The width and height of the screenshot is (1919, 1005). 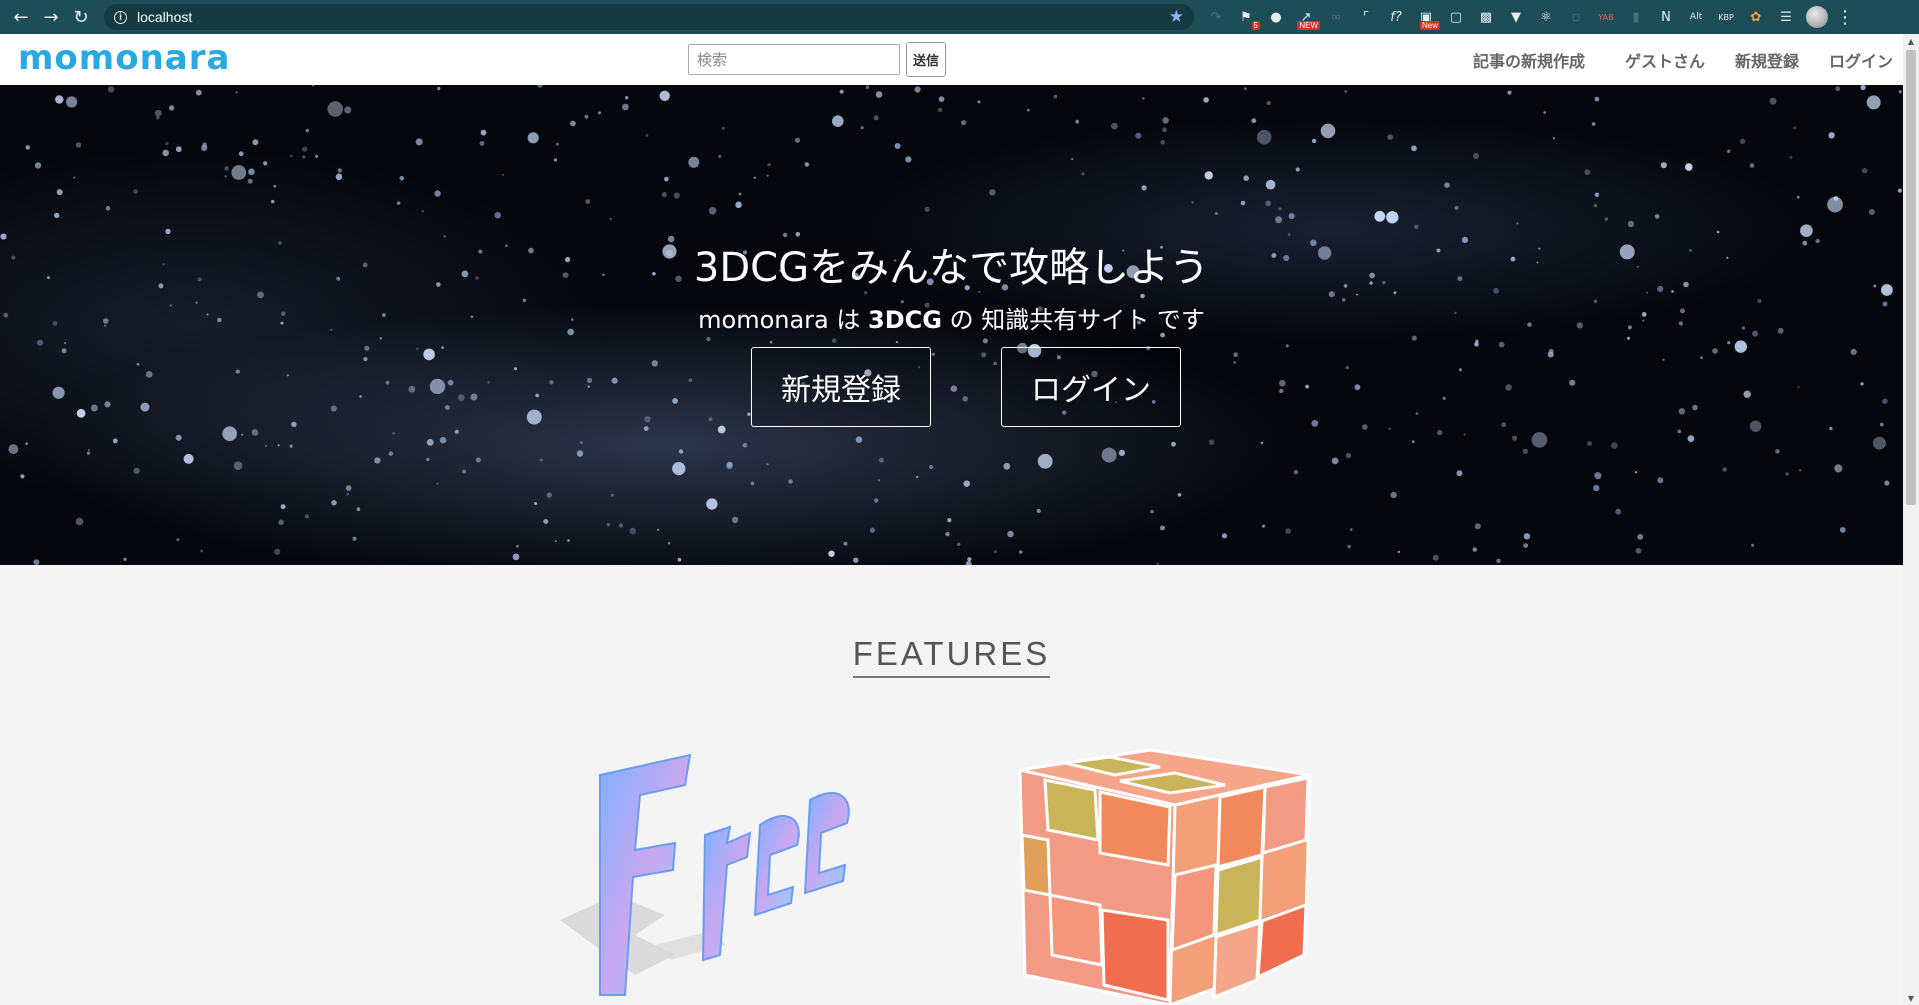 I want to click on free-3d-text-image, so click(x=705, y=874).